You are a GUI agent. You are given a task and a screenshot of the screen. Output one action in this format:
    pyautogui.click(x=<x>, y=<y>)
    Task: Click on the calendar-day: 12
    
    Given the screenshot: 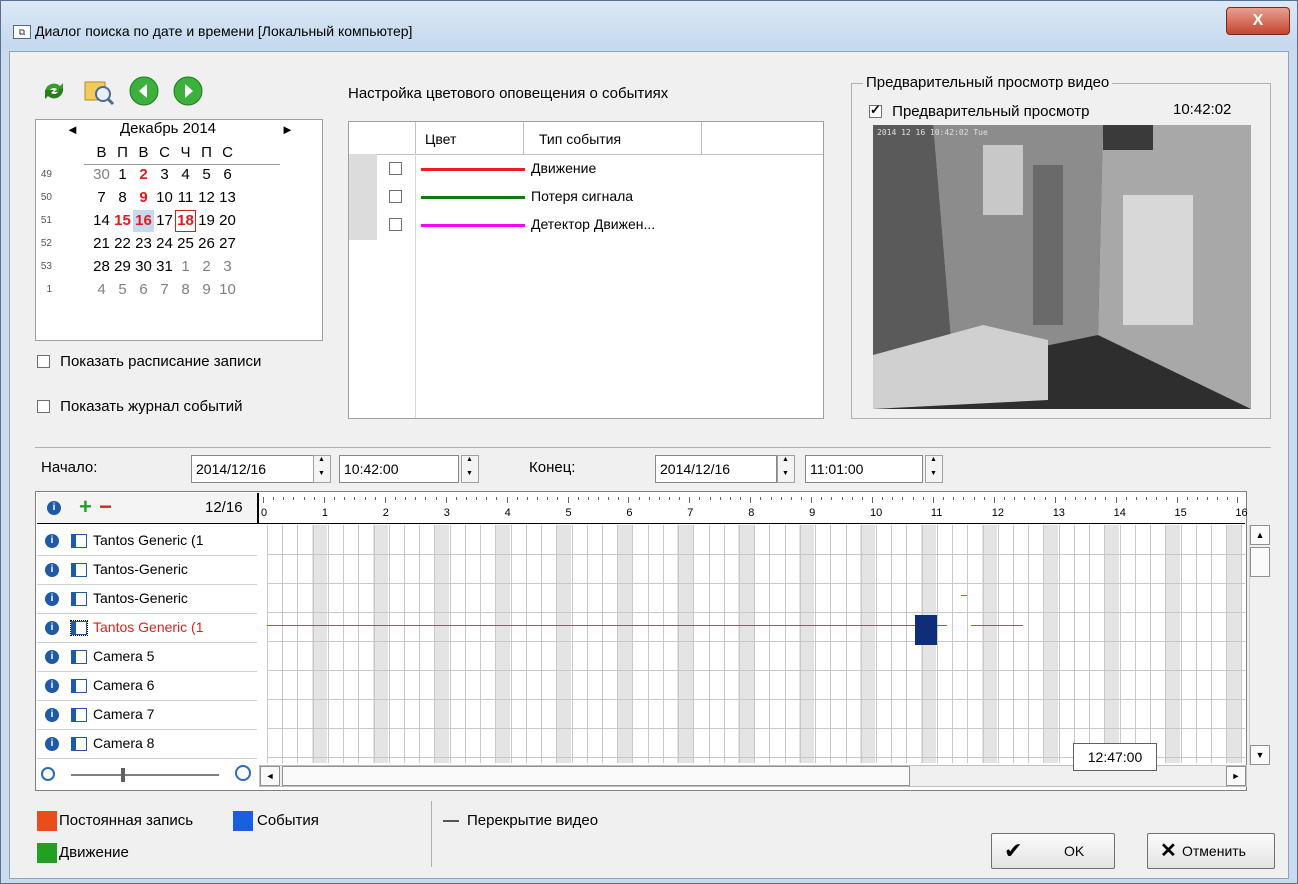 What is the action you would take?
    pyautogui.click(x=206, y=198)
    